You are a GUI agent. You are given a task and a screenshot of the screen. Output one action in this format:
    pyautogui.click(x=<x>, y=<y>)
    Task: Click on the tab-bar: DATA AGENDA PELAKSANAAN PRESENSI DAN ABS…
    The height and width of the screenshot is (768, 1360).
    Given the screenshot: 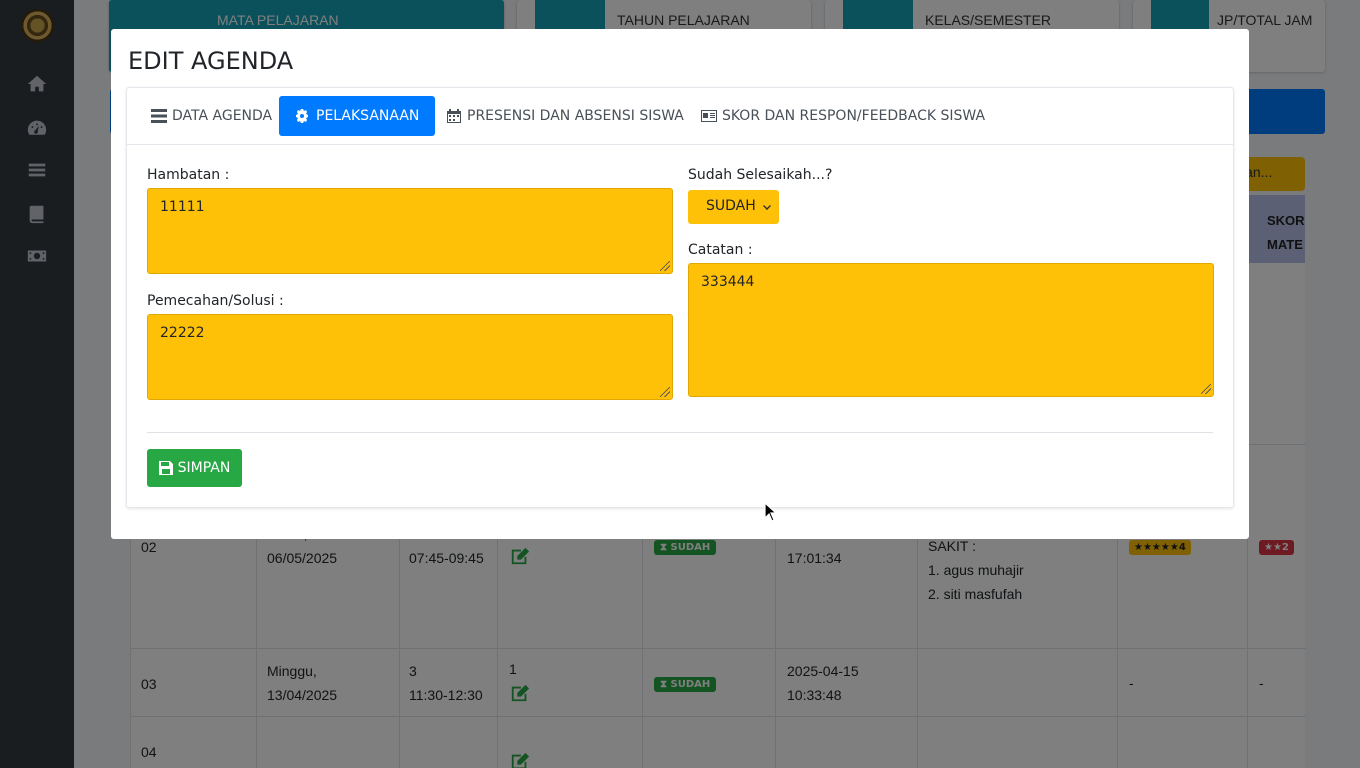 What is the action you would take?
    pyautogui.click(x=680, y=116)
    